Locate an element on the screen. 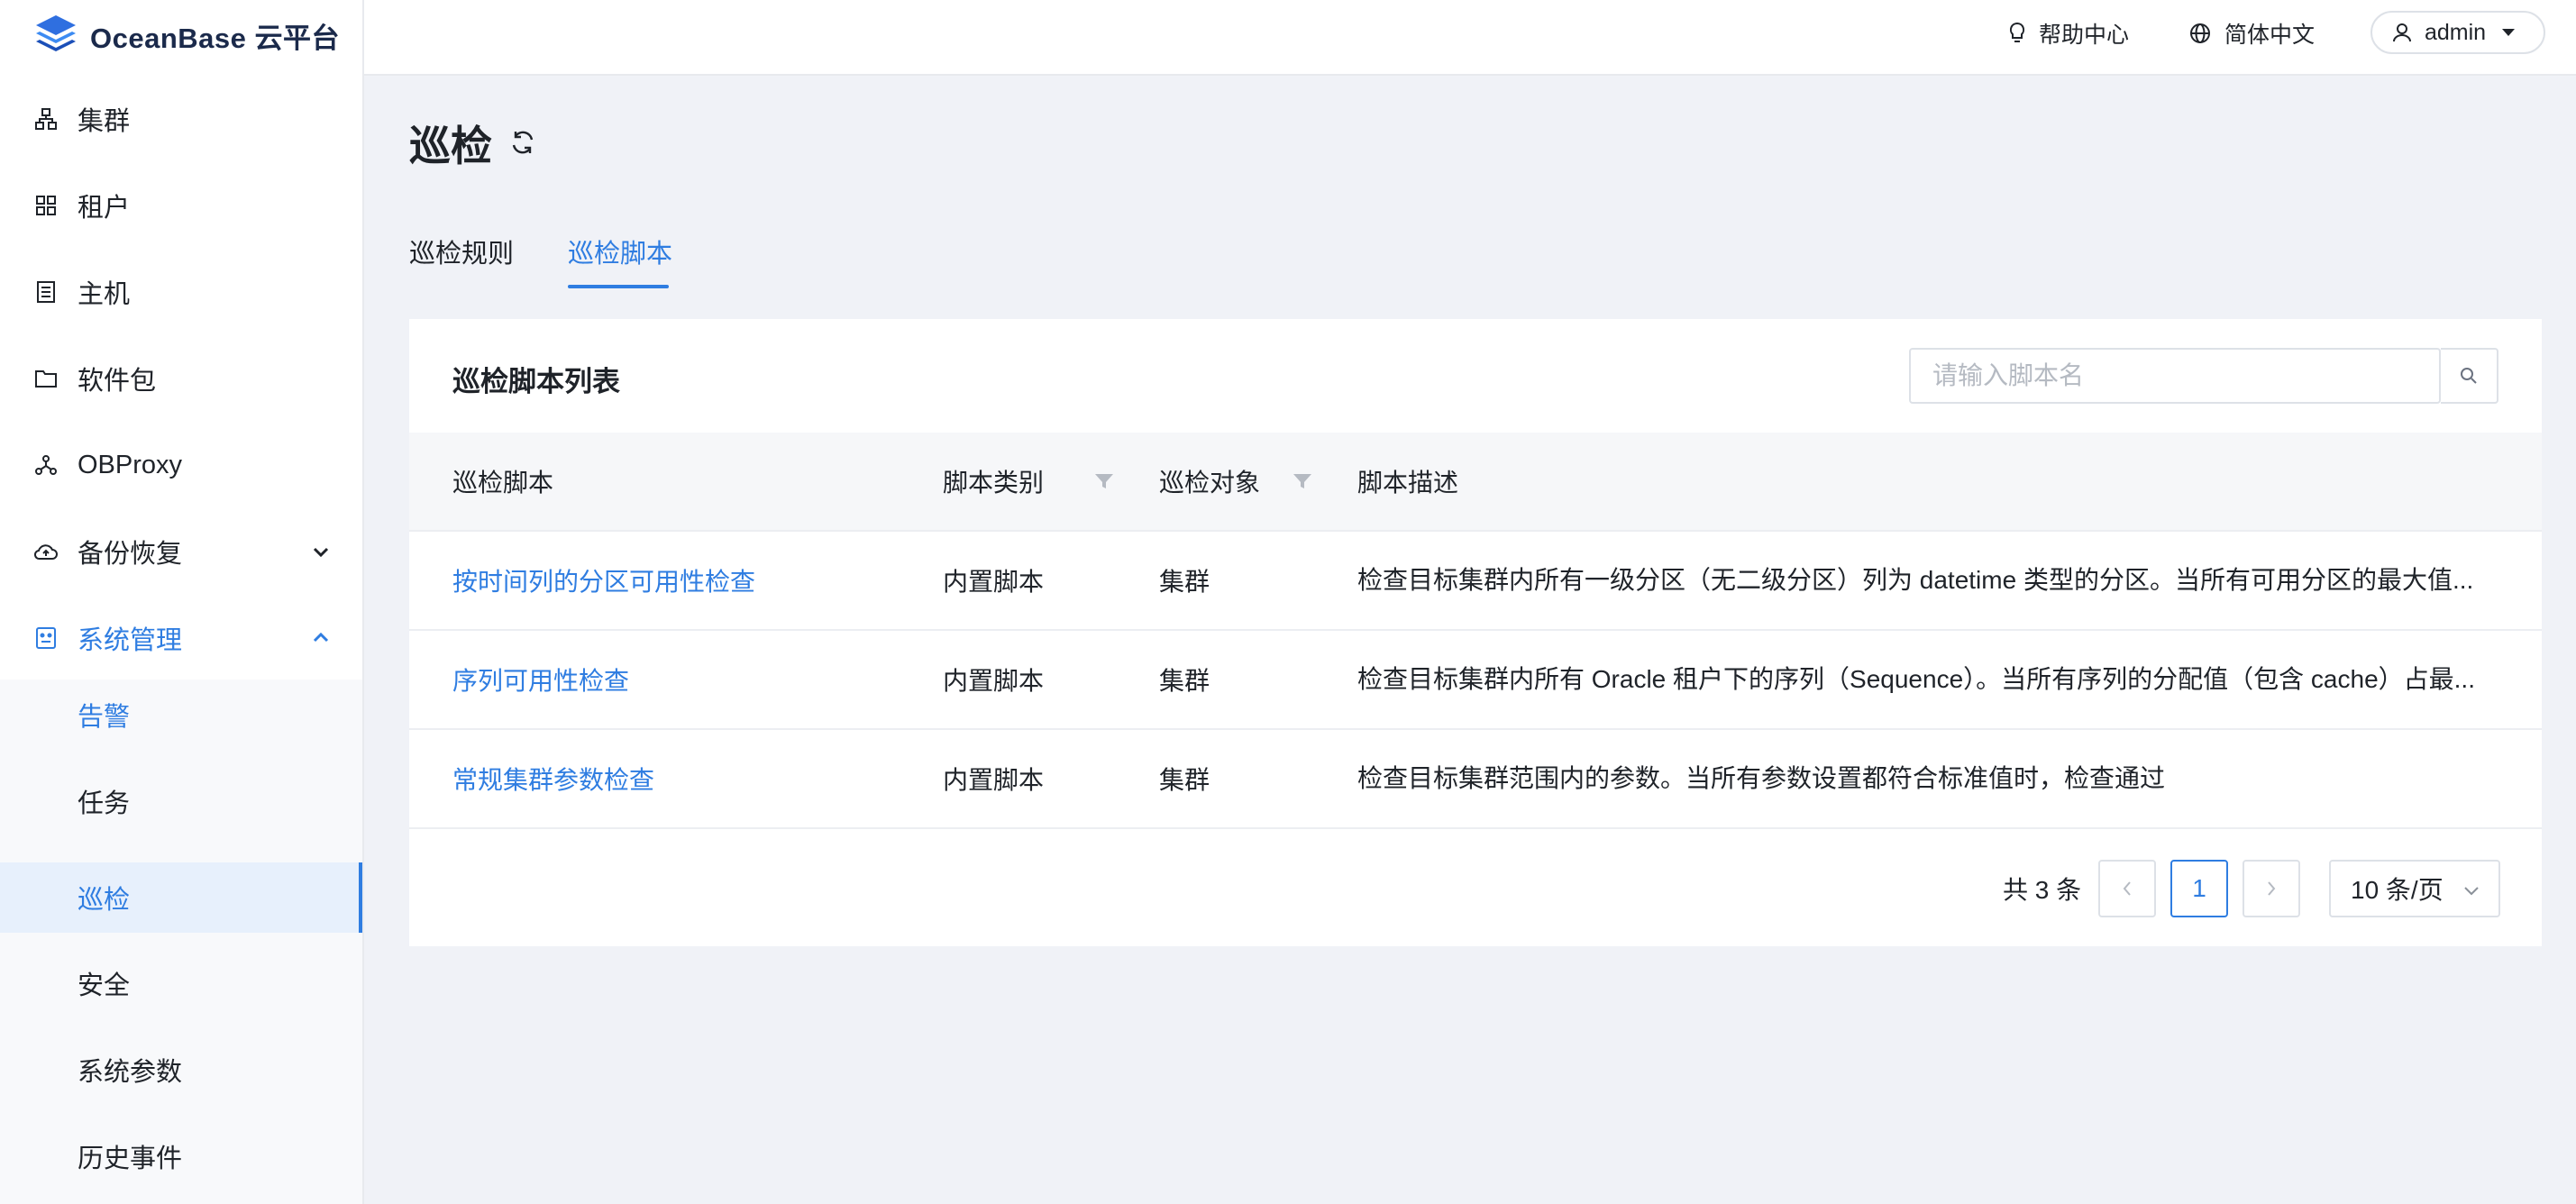 The image size is (2576, 1204). folder-icon is located at coordinates (46, 378).